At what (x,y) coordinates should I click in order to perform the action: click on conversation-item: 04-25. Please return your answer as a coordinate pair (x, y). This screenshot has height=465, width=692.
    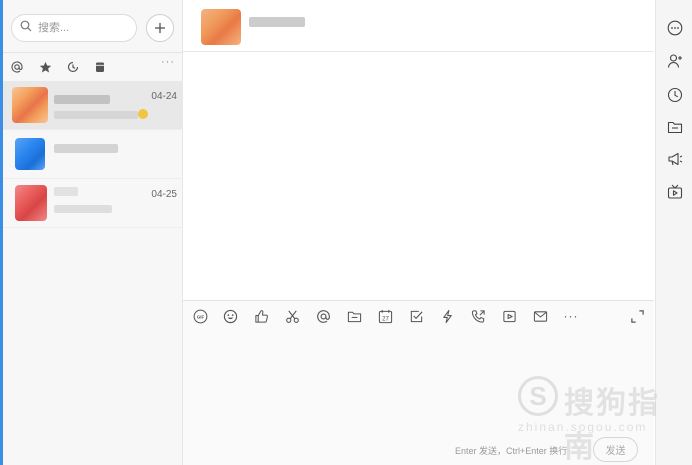
    Looking at the image, I should click on (93, 203).